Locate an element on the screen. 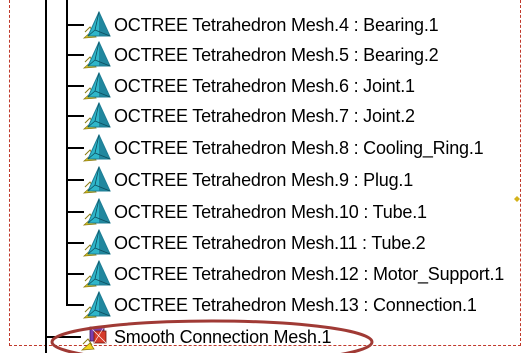 This screenshot has height=353, width=526. tree-node-mesh-5: OCTREE Tetrahedron Mesh.5 : Bearing.2 is located at coordinates (263, 55).